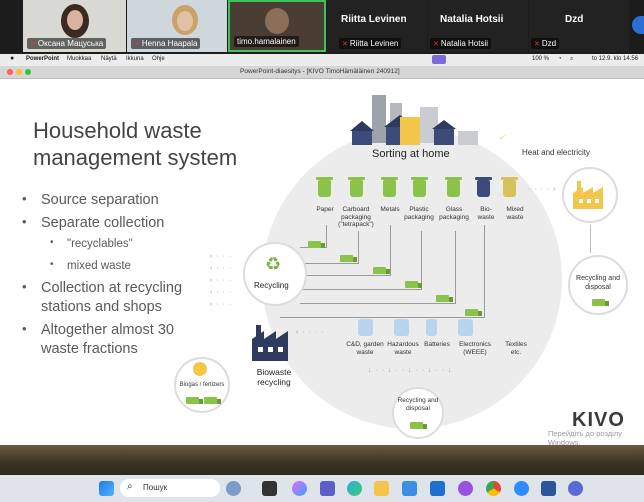 This screenshot has height=502, width=644. What do you see at coordinates (414, 120) in the screenshot?
I see `houses-icon` at bounding box center [414, 120].